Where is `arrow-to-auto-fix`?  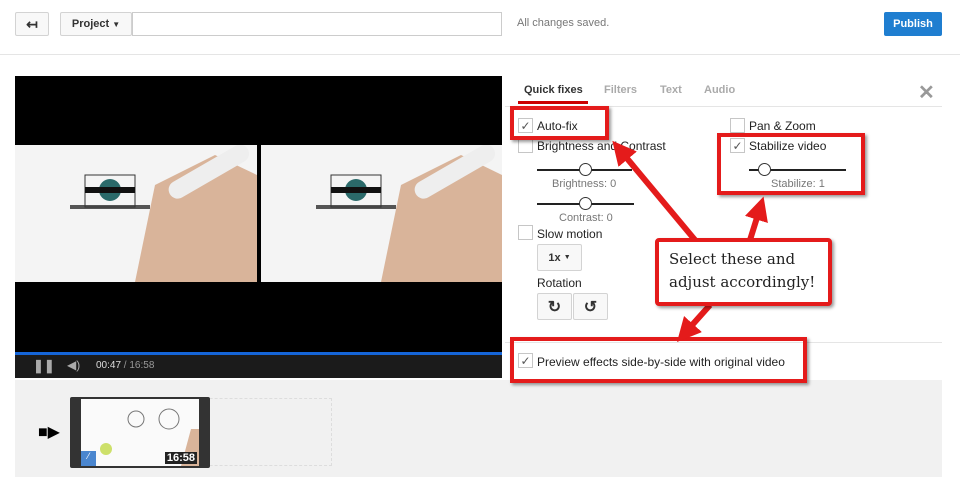 arrow-to-auto-fix is located at coordinates (655, 191).